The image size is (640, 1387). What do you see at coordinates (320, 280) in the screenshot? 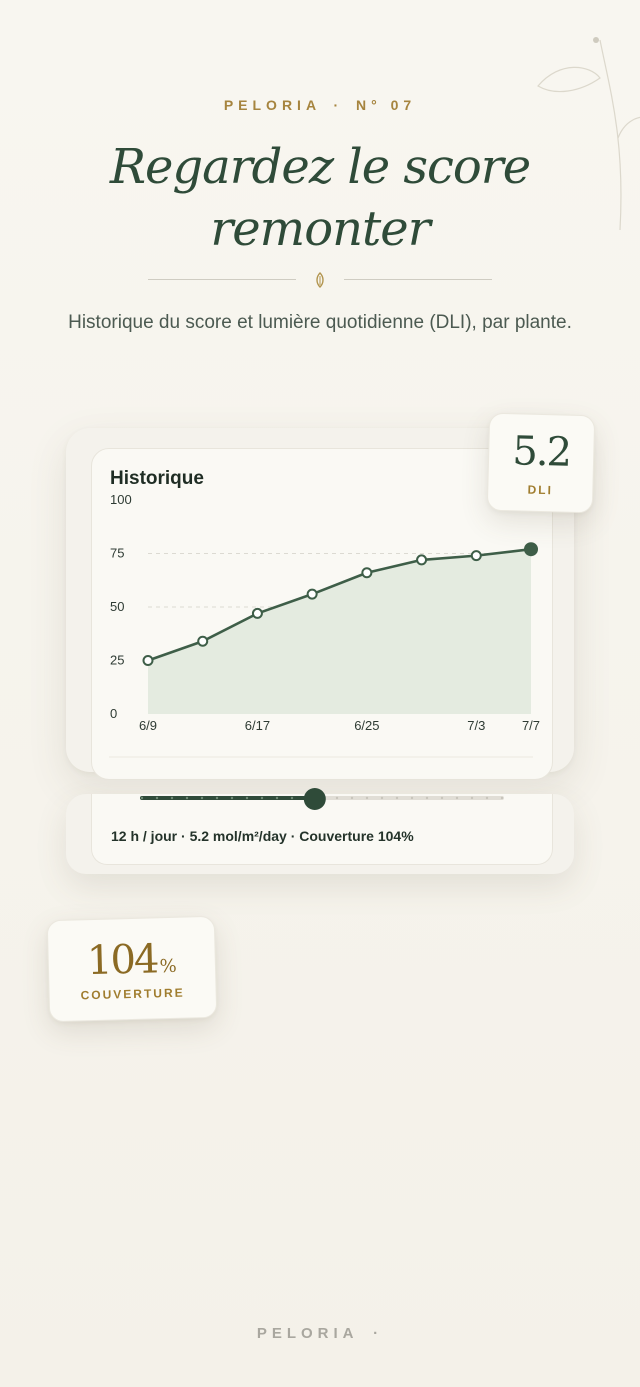
I see `seed-icon` at bounding box center [320, 280].